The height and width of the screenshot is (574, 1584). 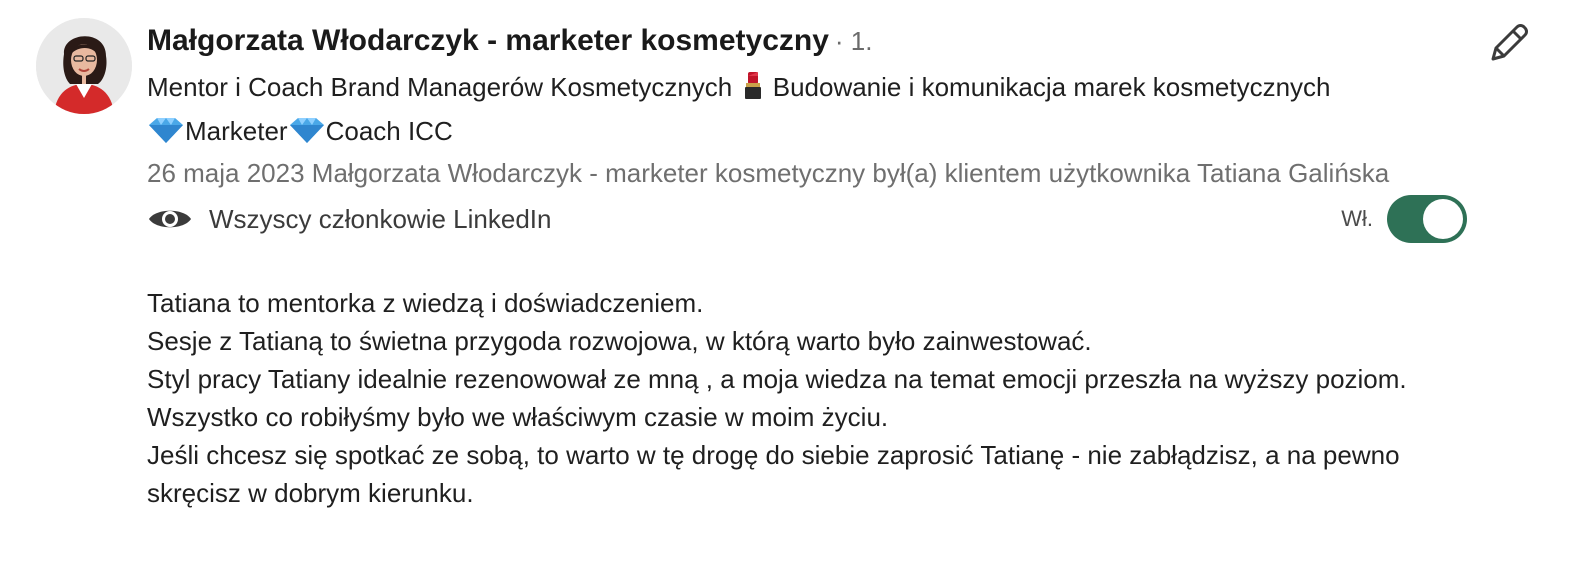 I want to click on visibility-toggle, so click(x=1427, y=219).